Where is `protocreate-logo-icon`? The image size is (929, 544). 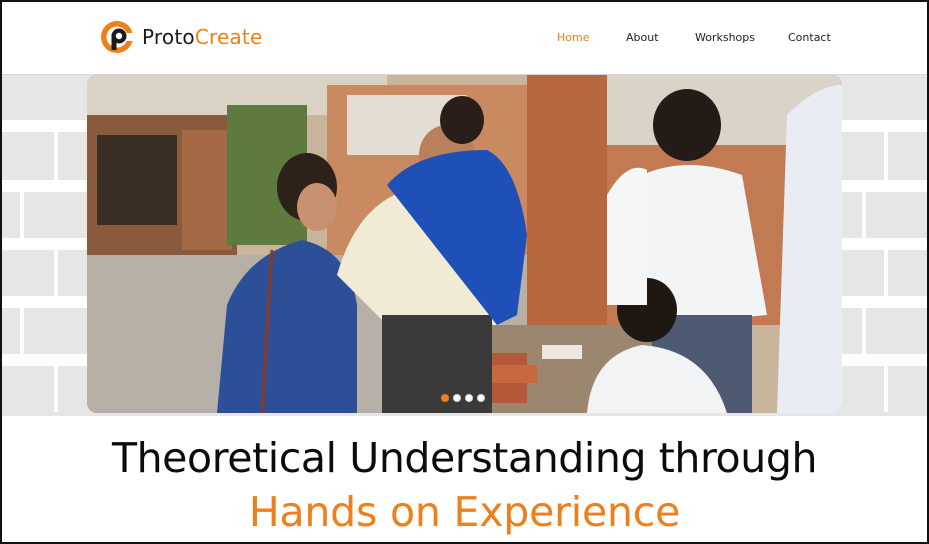 protocreate-logo-icon is located at coordinates (117, 37).